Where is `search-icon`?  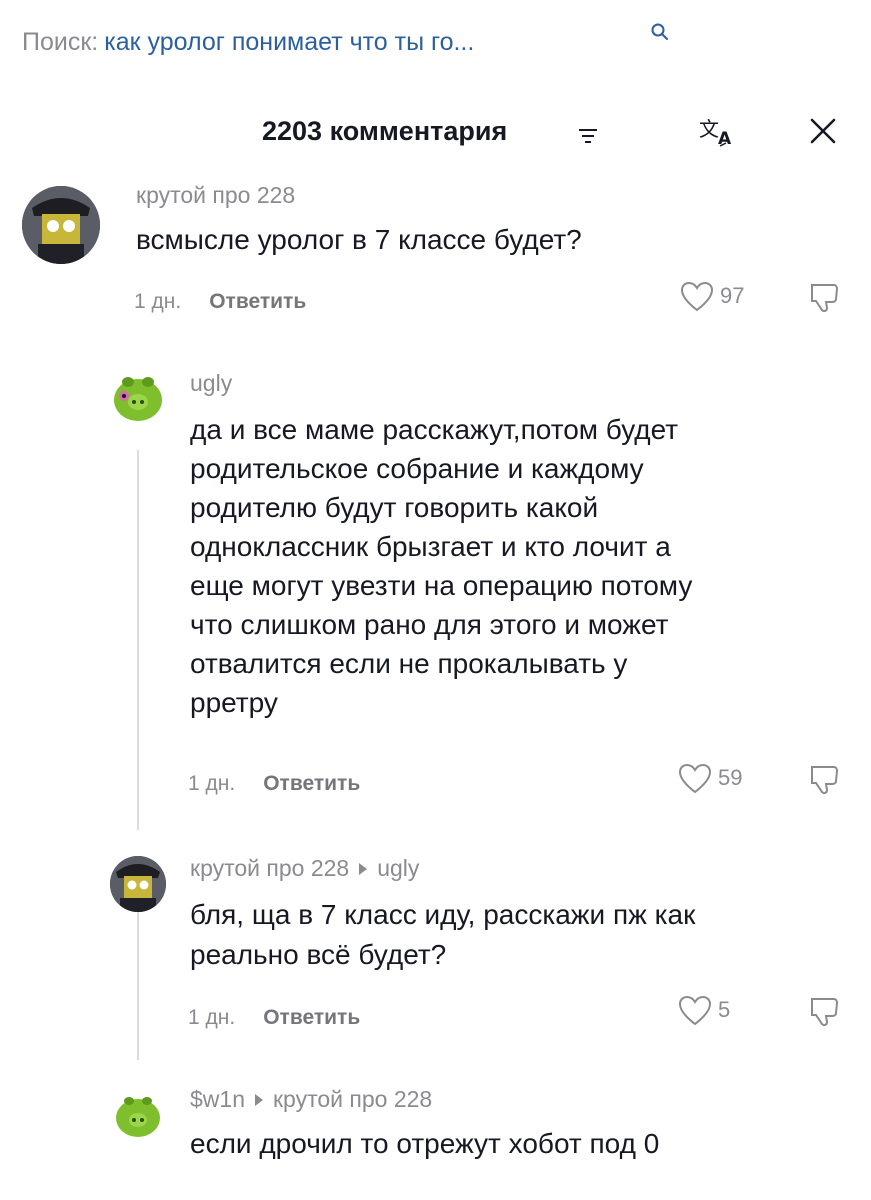
search-icon is located at coordinates (660, 32).